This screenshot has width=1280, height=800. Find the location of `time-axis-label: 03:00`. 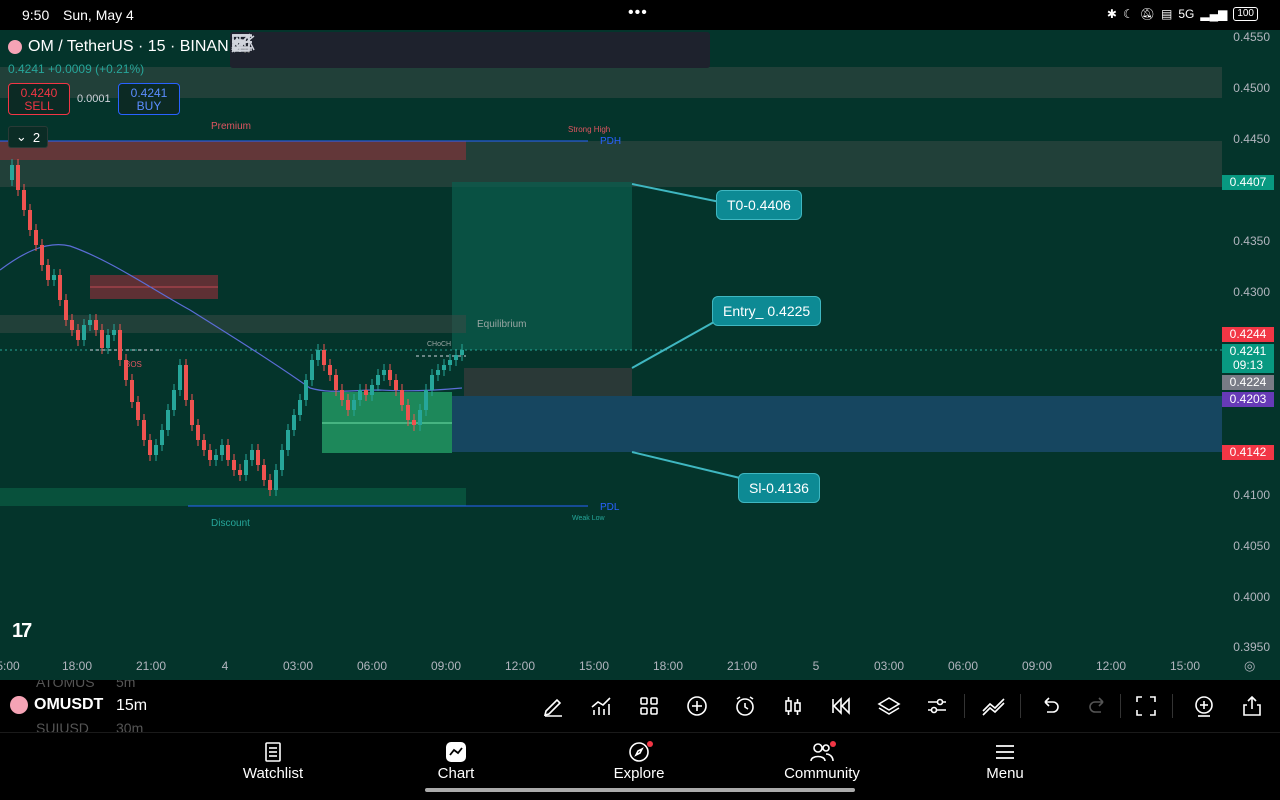

time-axis-label: 03:00 is located at coordinates (889, 666).